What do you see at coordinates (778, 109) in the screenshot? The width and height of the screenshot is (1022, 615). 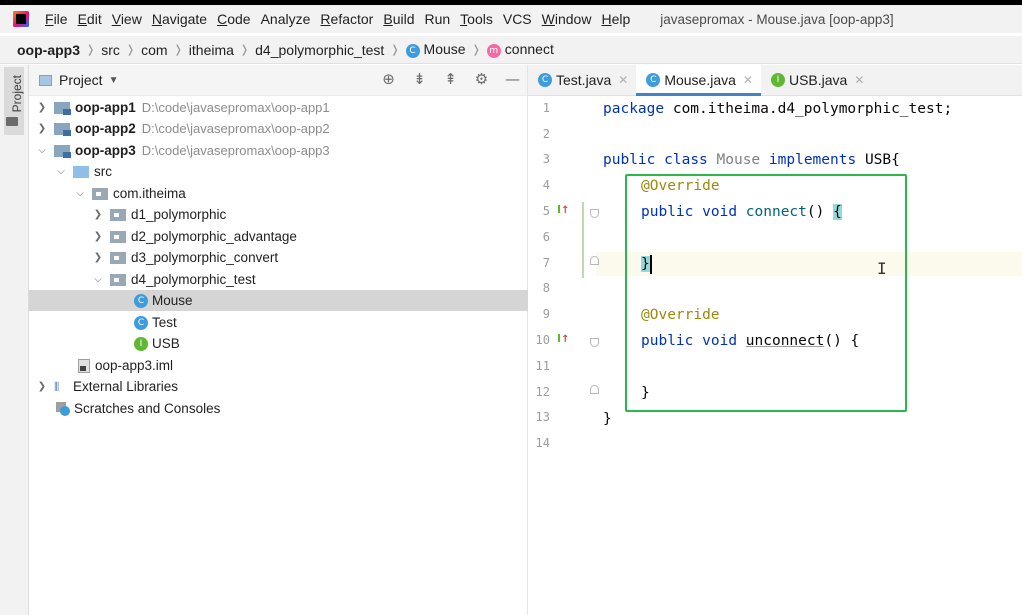 I see `code-line-1: package com.itheima.d4_polymorphic_test;` at bounding box center [778, 109].